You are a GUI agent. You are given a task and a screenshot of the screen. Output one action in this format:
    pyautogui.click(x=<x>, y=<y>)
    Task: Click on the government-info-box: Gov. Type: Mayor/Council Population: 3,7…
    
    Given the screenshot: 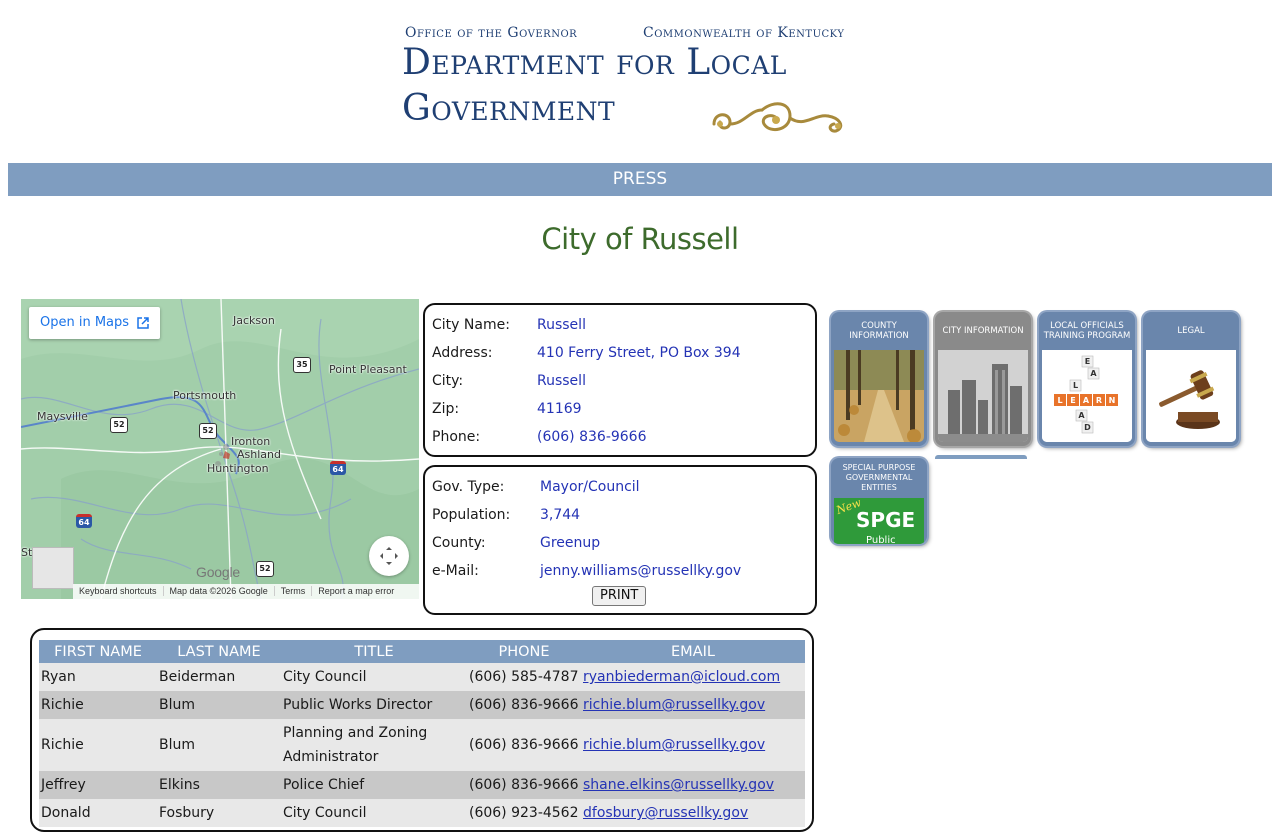 What is the action you would take?
    pyautogui.click(x=620, y=540)
    